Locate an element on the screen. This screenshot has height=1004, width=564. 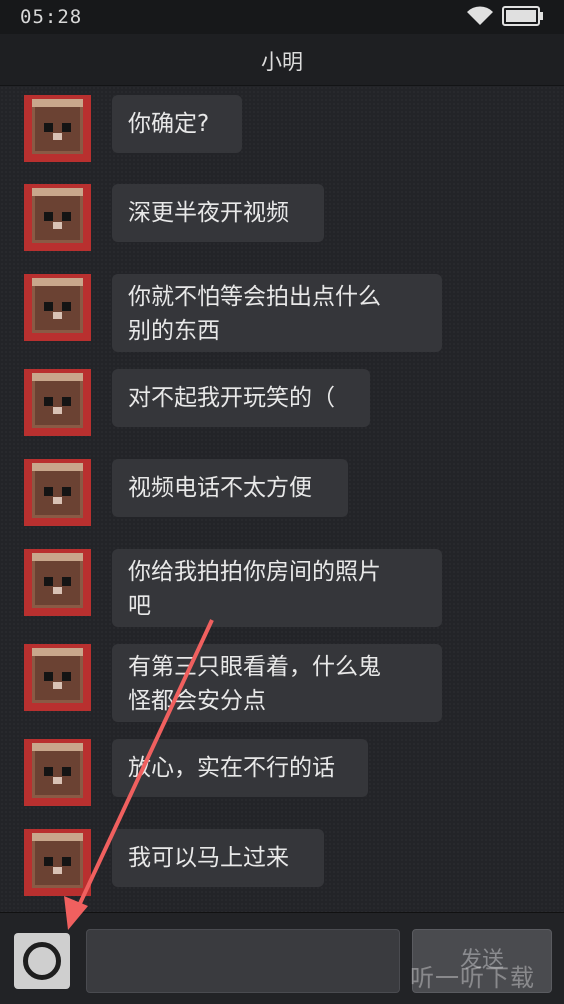
message-text: 你确定? is located at coordinates (169, 124).